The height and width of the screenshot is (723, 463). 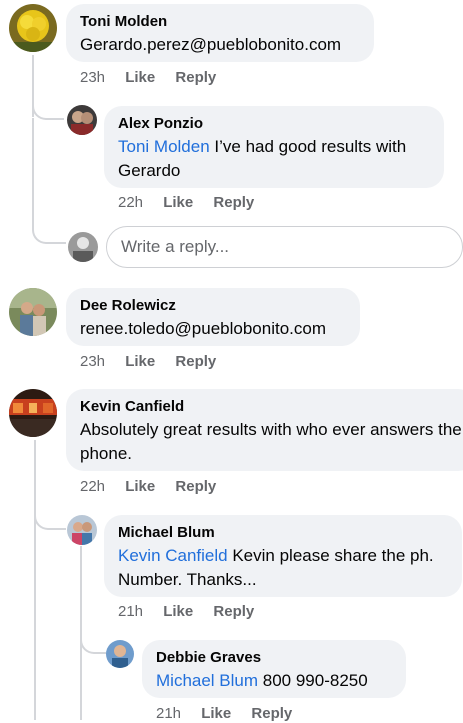 What do you see at coordinates (33, 174) in the screenshot?
I see `thread-line-toni-lower` at bounding box center [33, 174].